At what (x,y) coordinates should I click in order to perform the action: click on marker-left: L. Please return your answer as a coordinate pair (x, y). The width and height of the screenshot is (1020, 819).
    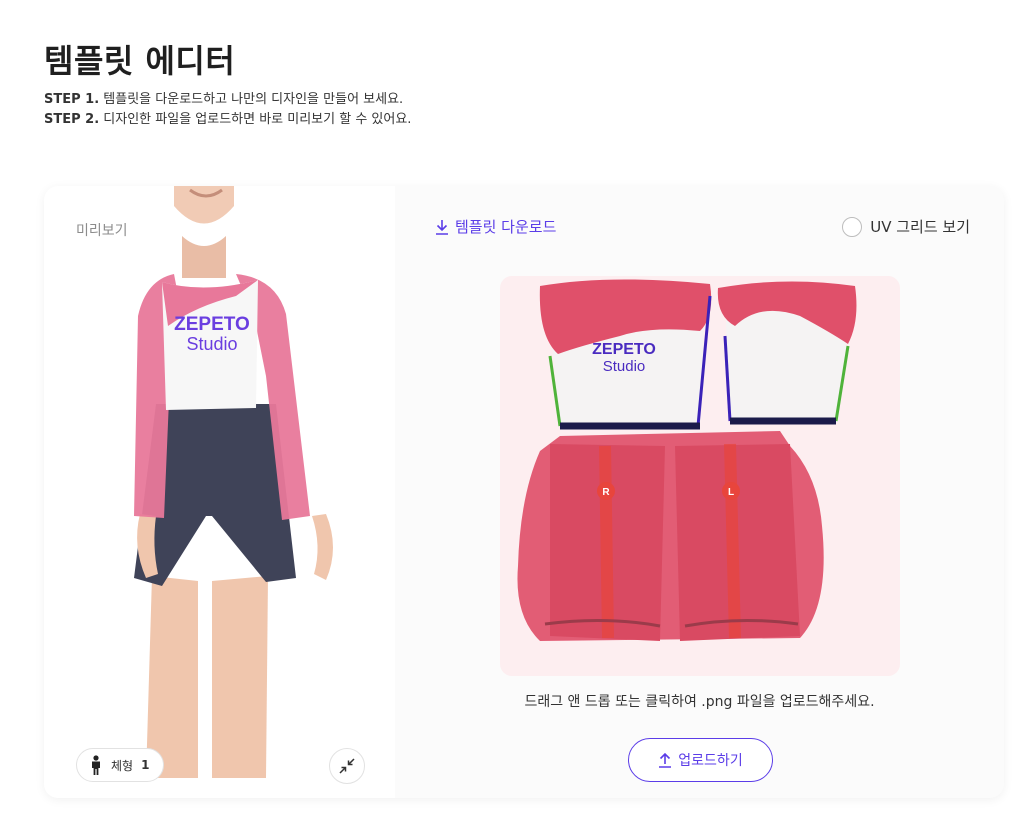
    Looking at the image, I should click on (731, 492).